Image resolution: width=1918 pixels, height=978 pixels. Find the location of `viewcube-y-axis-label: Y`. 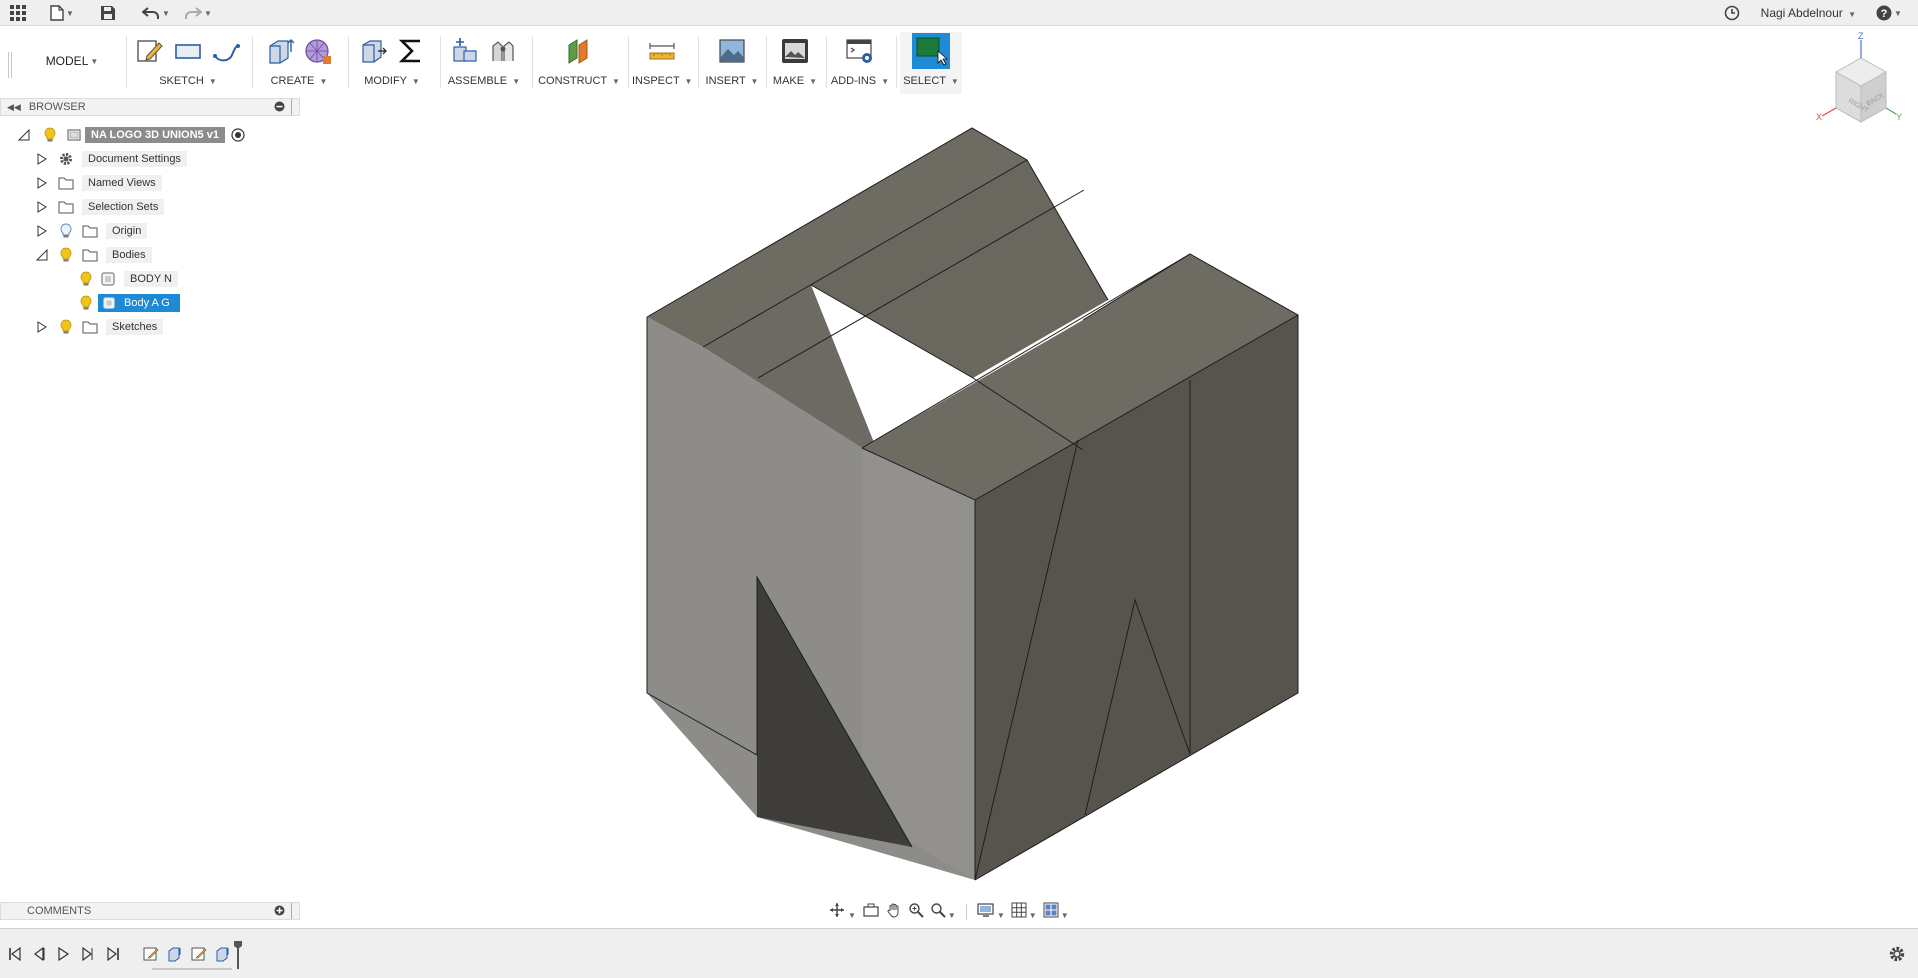

viewcube-y-axis-label: Y is located at coordinates (1899, 117).